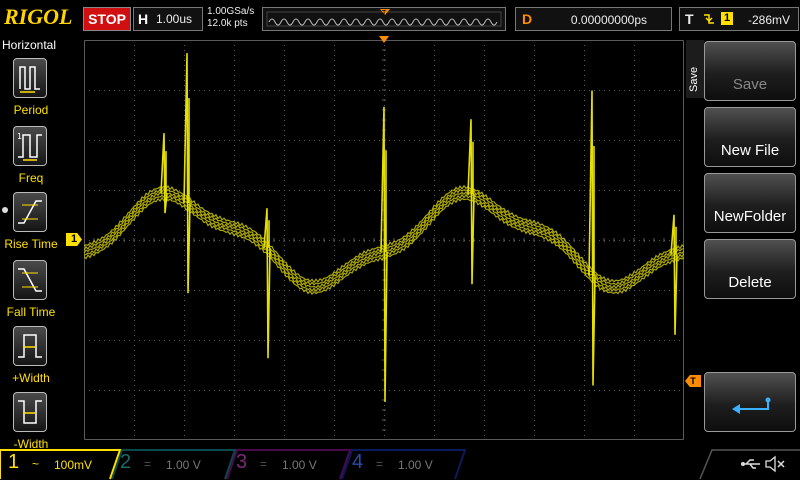 Image resolution: width=800 pixels, height=480 pixels. Describe the element at coordinates (384, 39) in the screenshot. I see `trigger-position-arrow` at that location.